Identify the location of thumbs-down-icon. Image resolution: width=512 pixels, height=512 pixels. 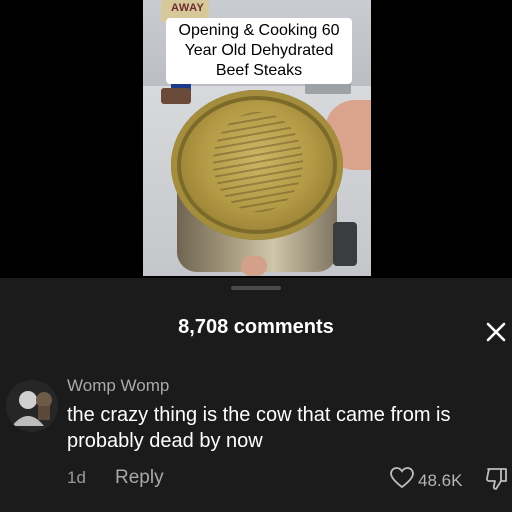
(497, 479).